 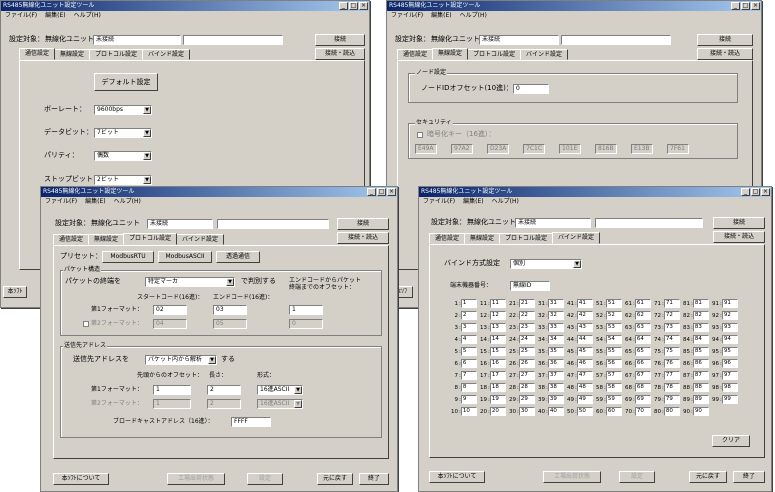 I want to click on bind-id-input: 27, so click(x=526, y=375).